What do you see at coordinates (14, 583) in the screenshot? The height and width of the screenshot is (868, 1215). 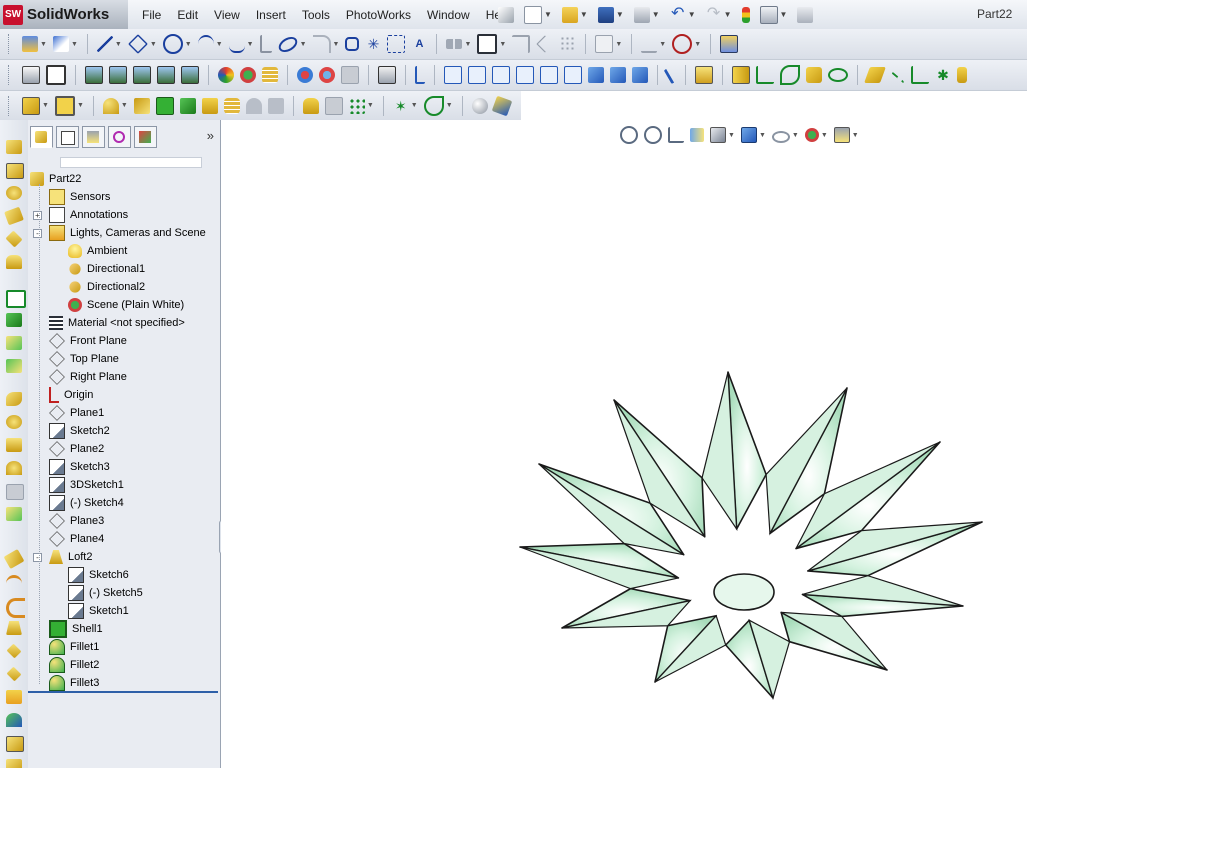 I see `arc-feature-icon` at bounding box center [14, 583].